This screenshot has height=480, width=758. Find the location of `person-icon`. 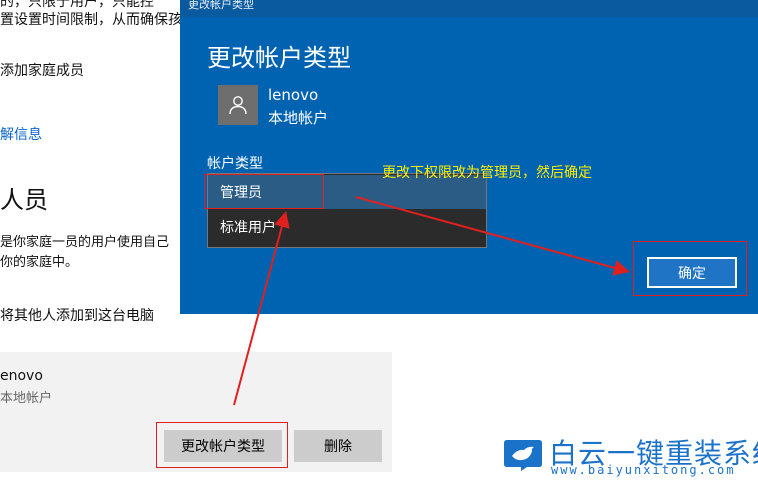

person-icon is located at coordinates (238, 105).